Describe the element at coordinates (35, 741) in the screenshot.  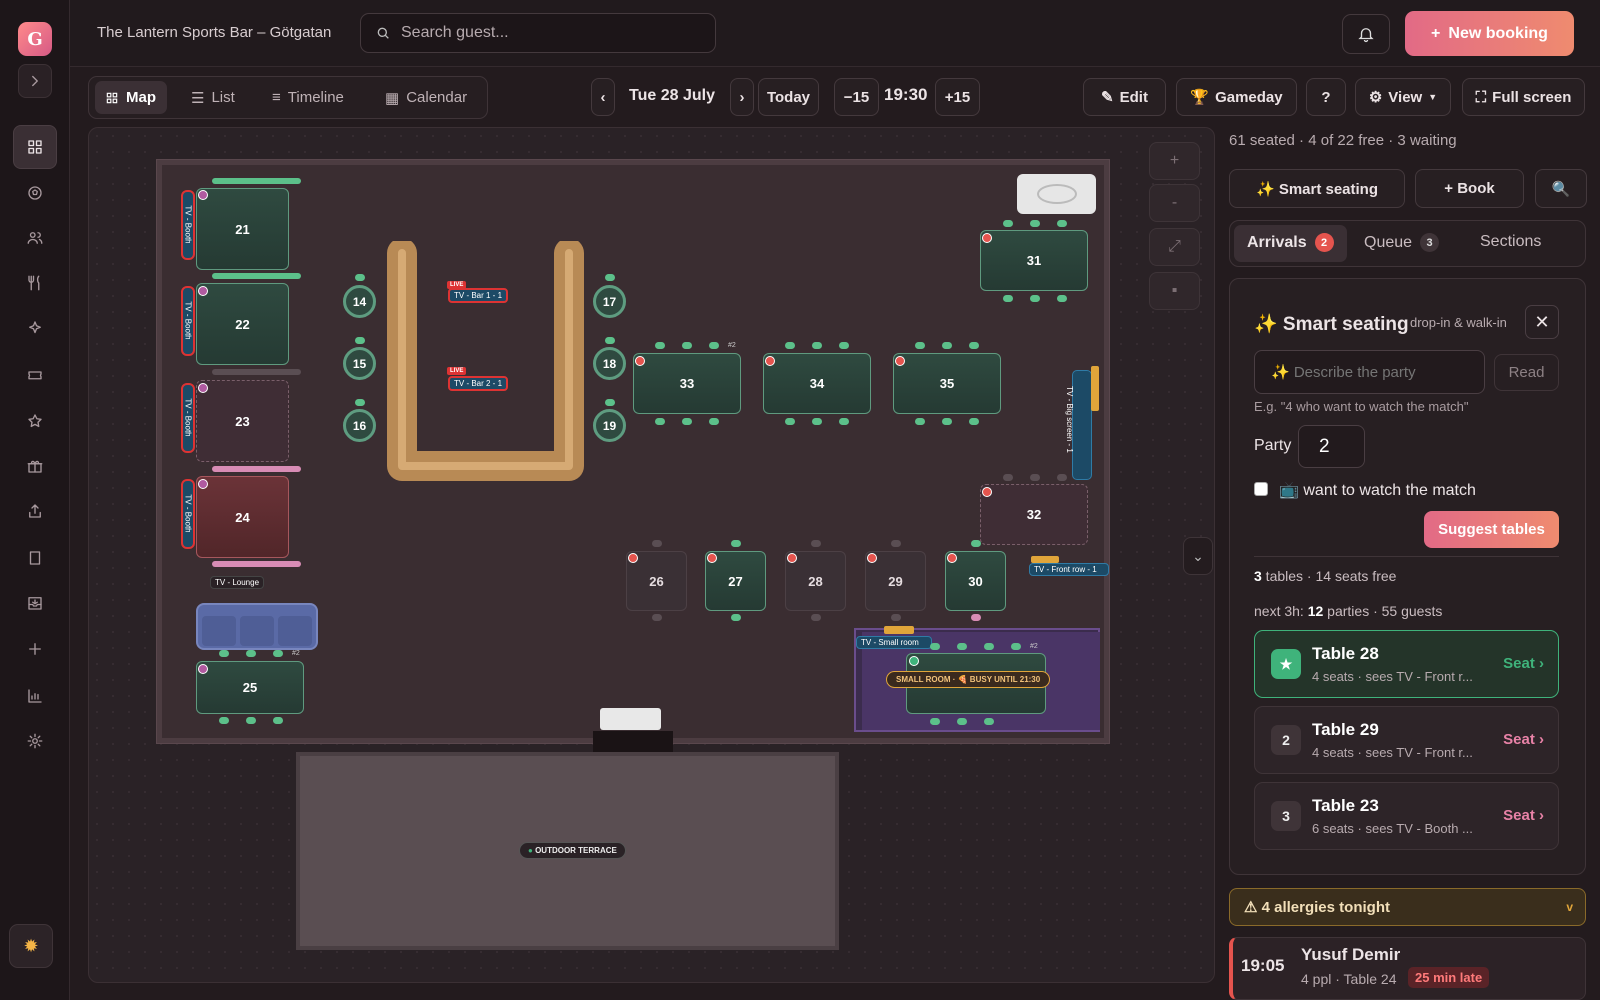
I see `rail-settings` at that location.